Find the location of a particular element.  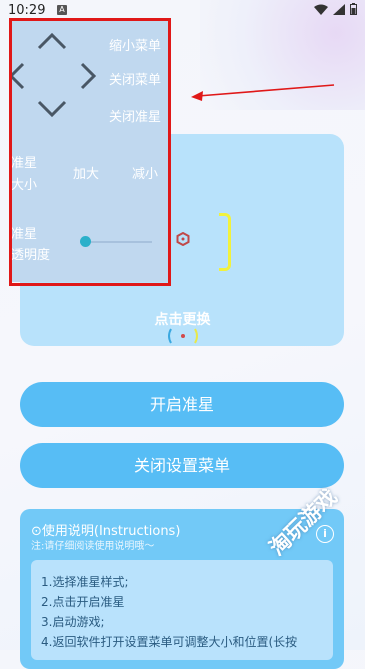

mini-crosshair-icon is located at coordinates (183, 336).